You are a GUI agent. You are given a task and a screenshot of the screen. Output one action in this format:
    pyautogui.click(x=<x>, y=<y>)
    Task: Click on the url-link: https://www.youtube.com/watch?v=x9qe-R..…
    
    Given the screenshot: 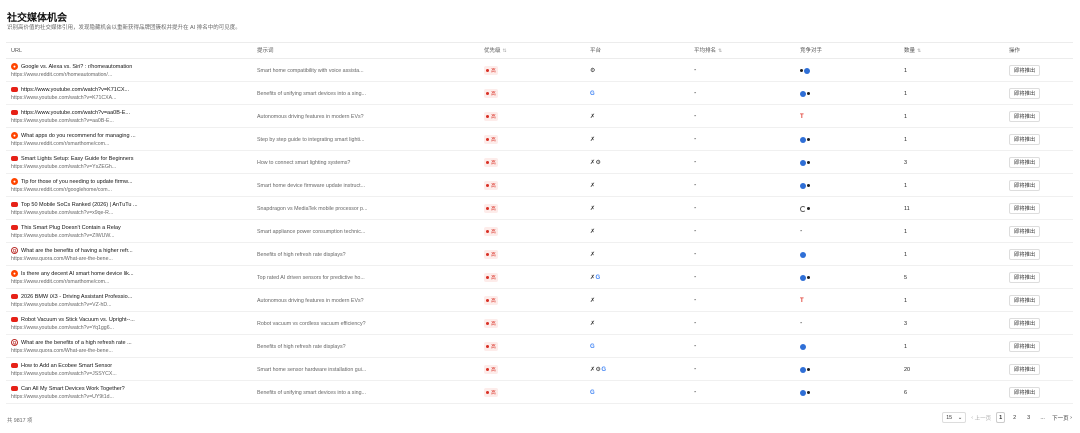 What is the action you would take?
    pyautogui.click(x=62, y=213)
    